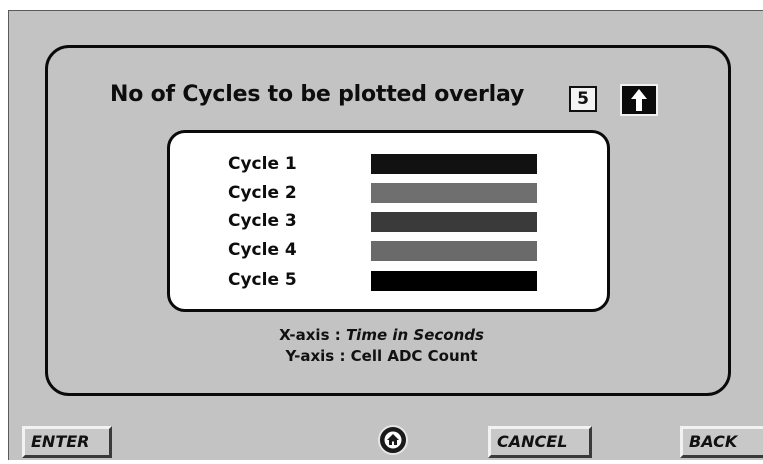 The width and height of the screenshot is (763, 464). Describe the element at coordinates (67, 442) in the screenshot. I see `enter-button: ENTER` at that location.